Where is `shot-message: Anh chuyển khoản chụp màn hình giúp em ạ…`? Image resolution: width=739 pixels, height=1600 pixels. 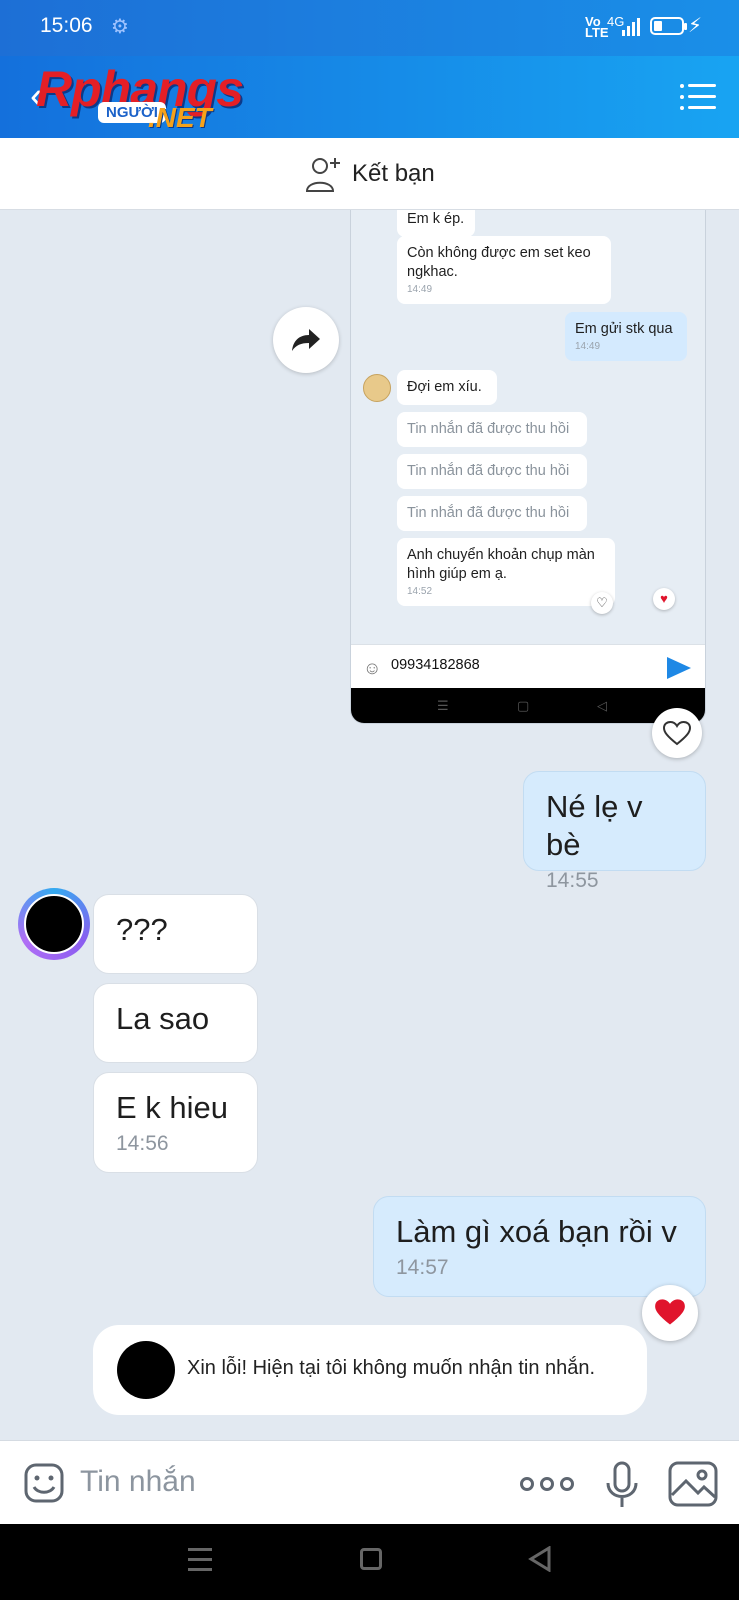 shot-message: Anh chuyển khoản chụp màn hình giúp em ạ… is located at coordinates (506, 572).